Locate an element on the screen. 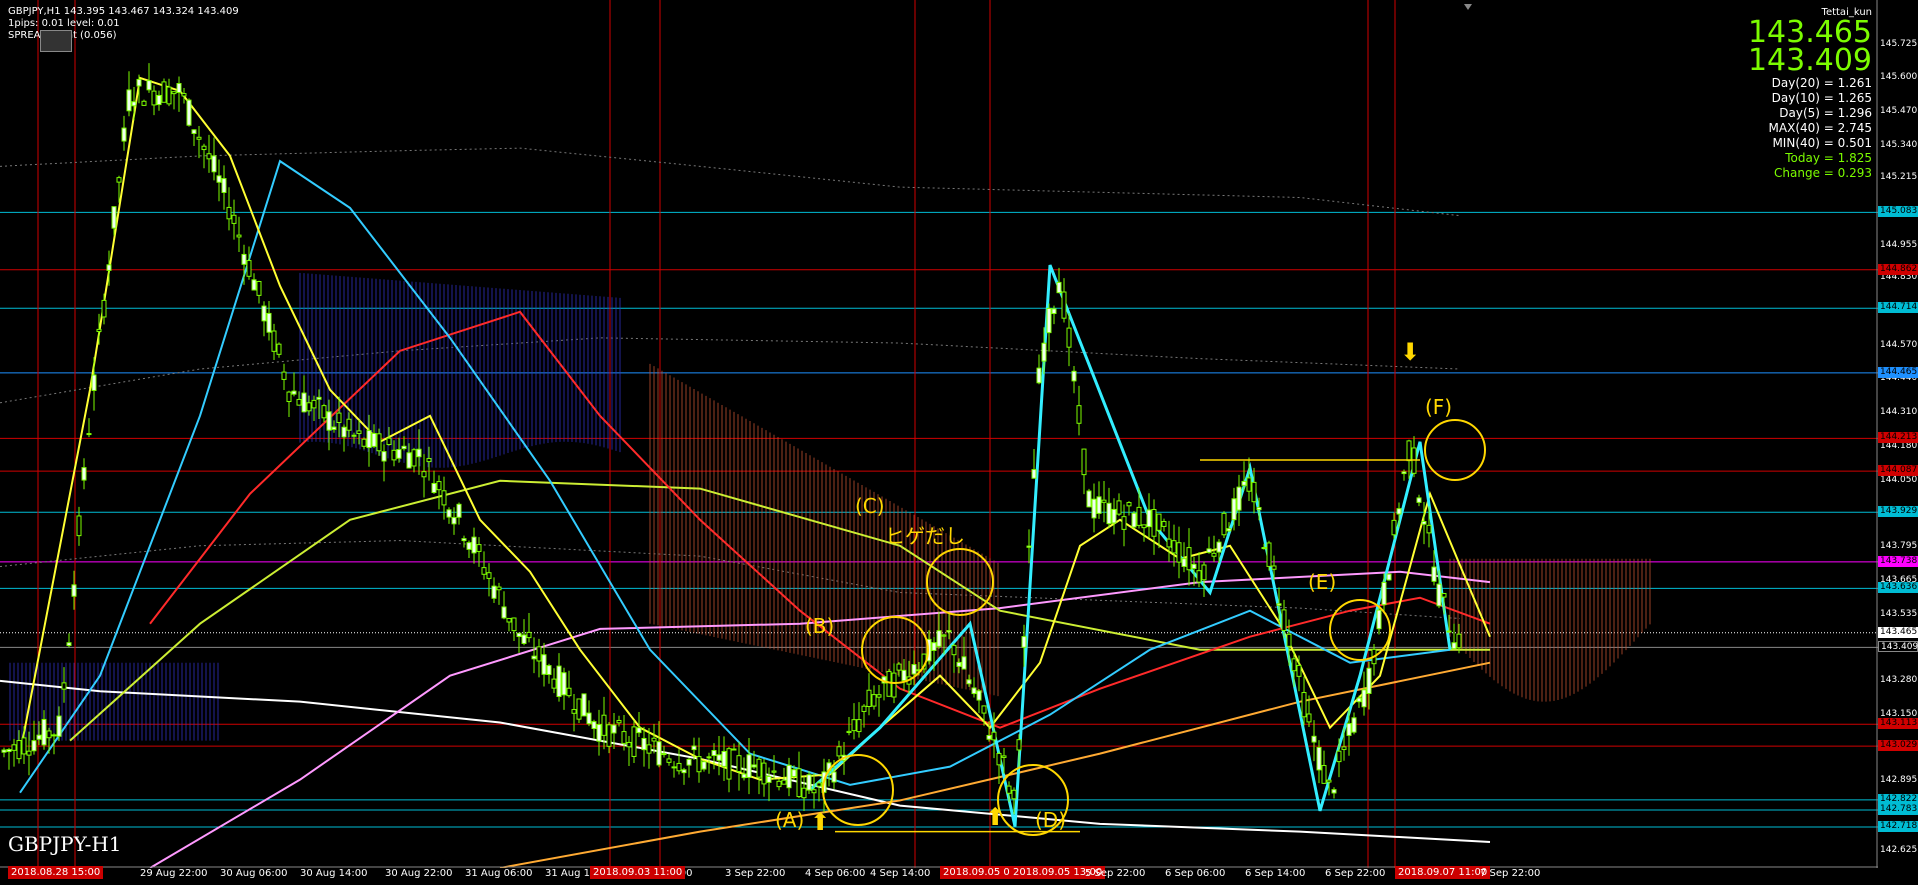 The image size is (1918, 885). expert-smiley-icon is located at coordinates (56, 41).